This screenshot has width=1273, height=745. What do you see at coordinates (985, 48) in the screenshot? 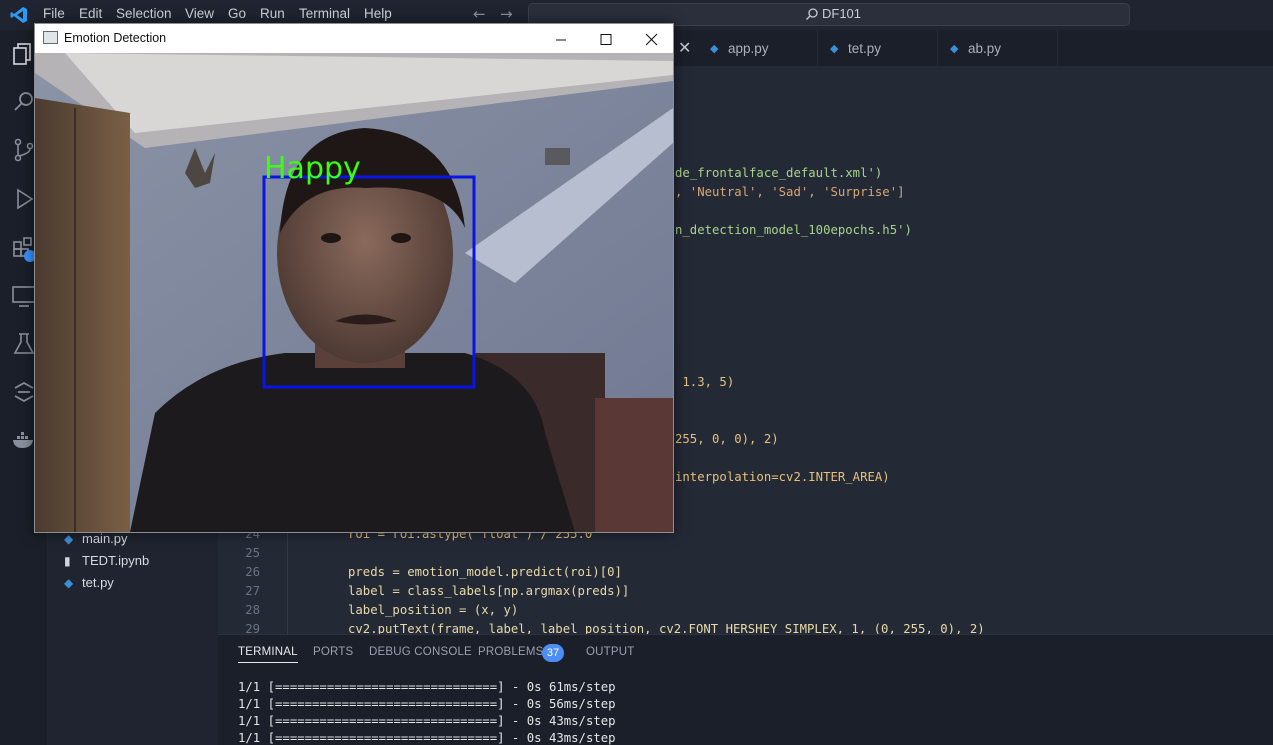
I see `tab-label: ab.py` at bounding box center [985, 48].